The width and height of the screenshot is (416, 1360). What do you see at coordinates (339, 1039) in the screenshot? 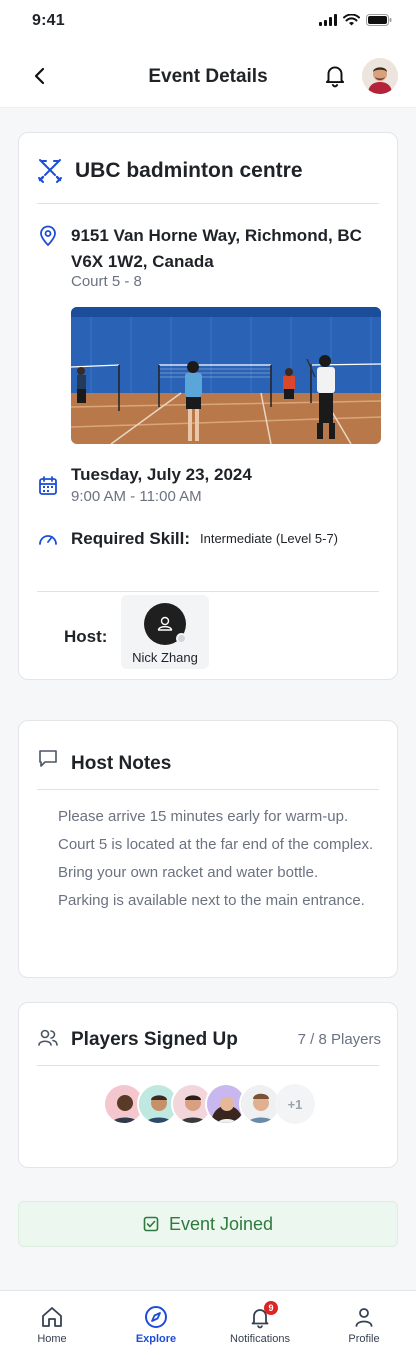
I see `players-count: 7 / 8 Players` at bounding box center [339, 1039].